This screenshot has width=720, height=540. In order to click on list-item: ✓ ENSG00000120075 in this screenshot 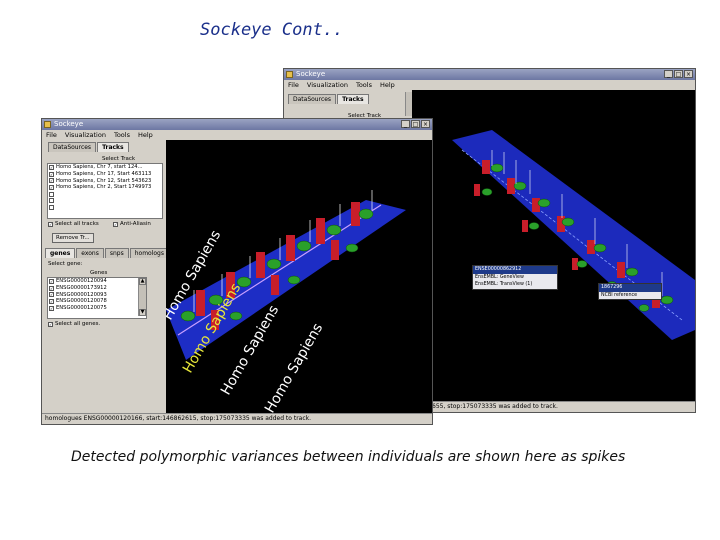, I will do `click(97, 308)`.